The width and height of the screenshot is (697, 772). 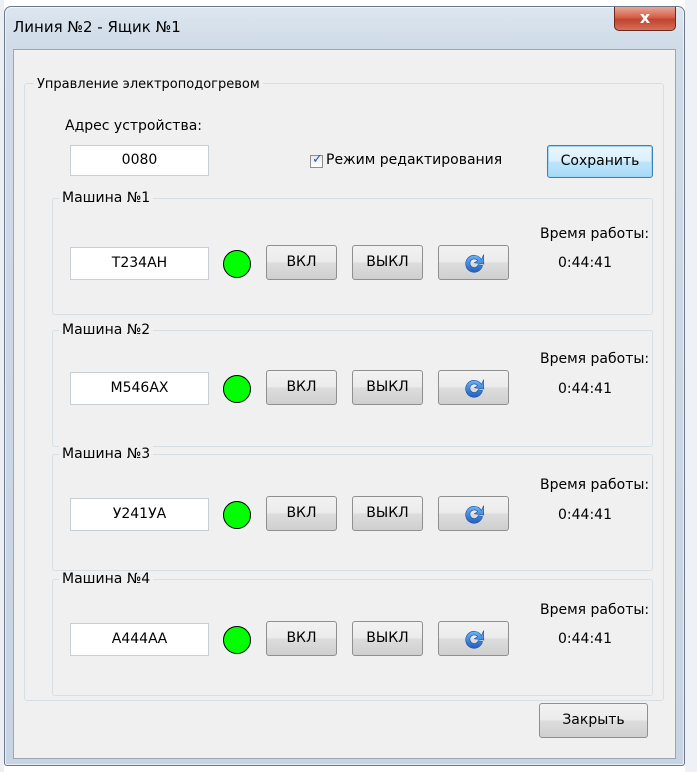 I want to click on off-button-3: ВЫКЛ, so click(x=387, y=513).